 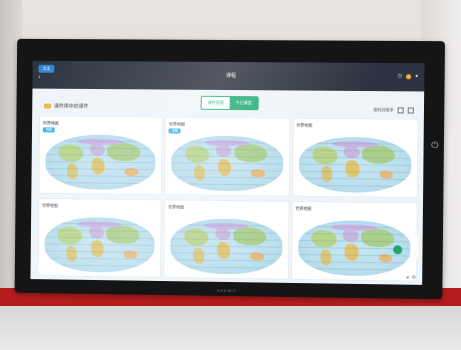 I want to click on sort-controls: 按时间排序, so click(x=393, y=110).